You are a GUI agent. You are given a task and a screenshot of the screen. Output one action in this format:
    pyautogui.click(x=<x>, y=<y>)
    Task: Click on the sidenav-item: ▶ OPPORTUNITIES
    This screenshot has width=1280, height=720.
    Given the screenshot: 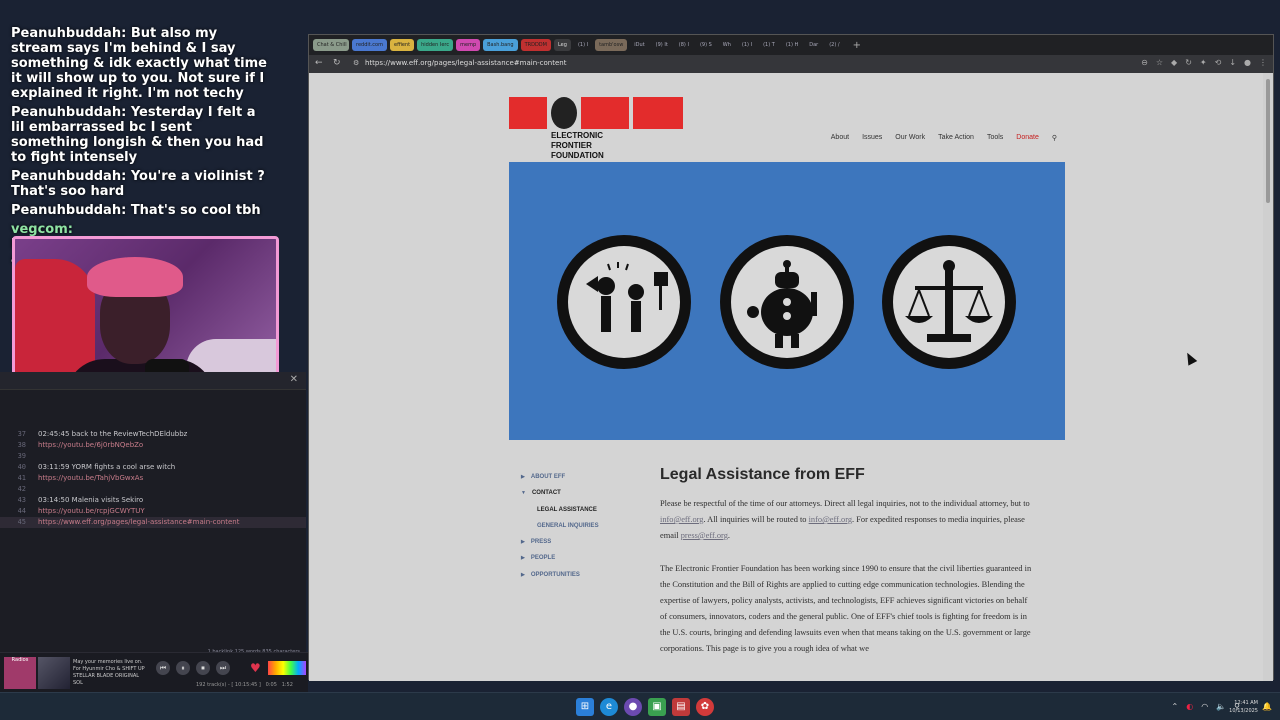 What is the action you would take?
    pyautogui.click(x=560, y=577)
    